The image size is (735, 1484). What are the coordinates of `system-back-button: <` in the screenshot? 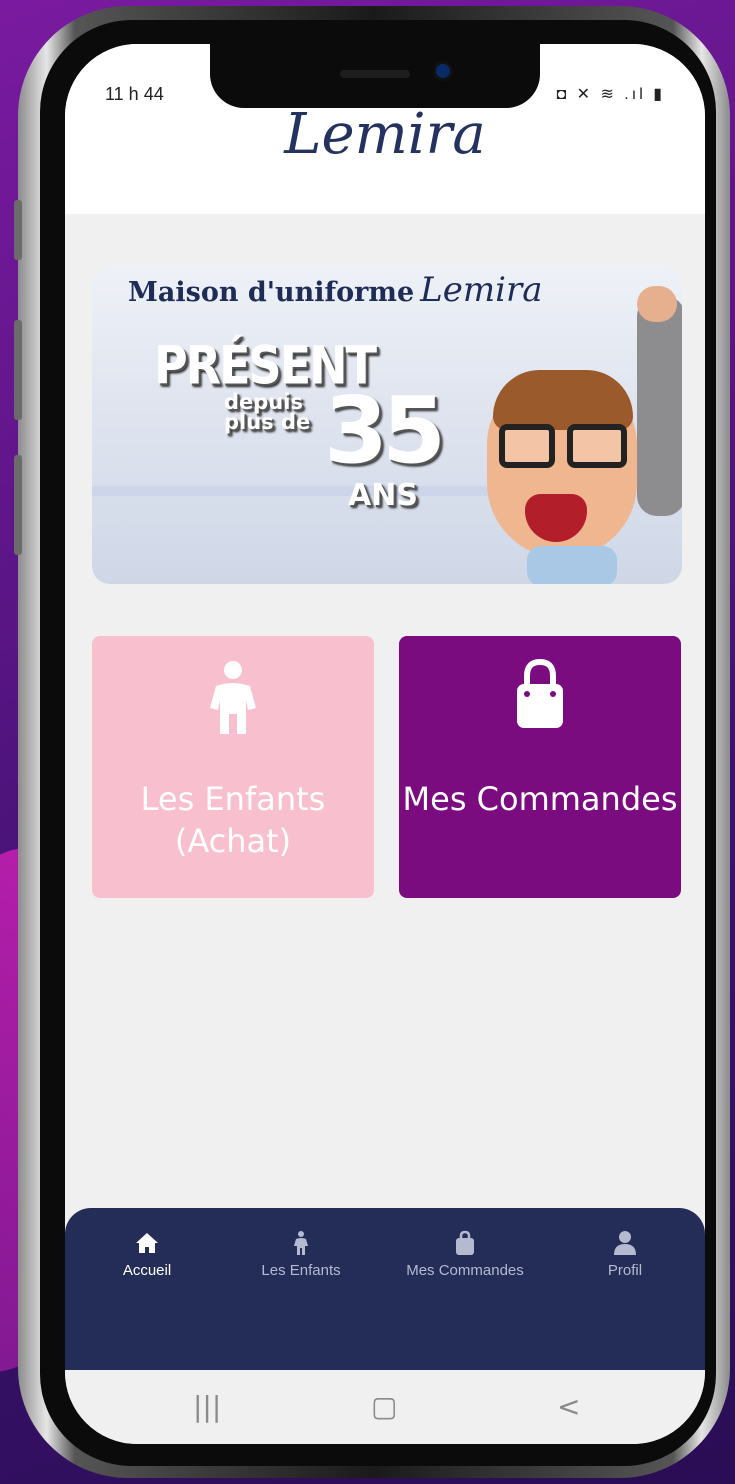 It's located at (568, 1406).